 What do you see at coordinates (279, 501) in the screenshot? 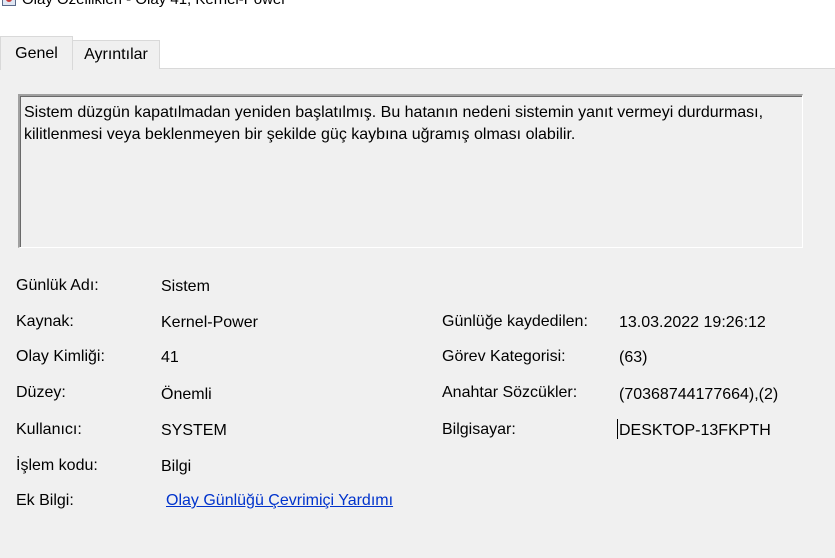
I see `online-help-link: Olay Günlüğü Çevrimiçi Yardımı` at bounding box center [279, 501].